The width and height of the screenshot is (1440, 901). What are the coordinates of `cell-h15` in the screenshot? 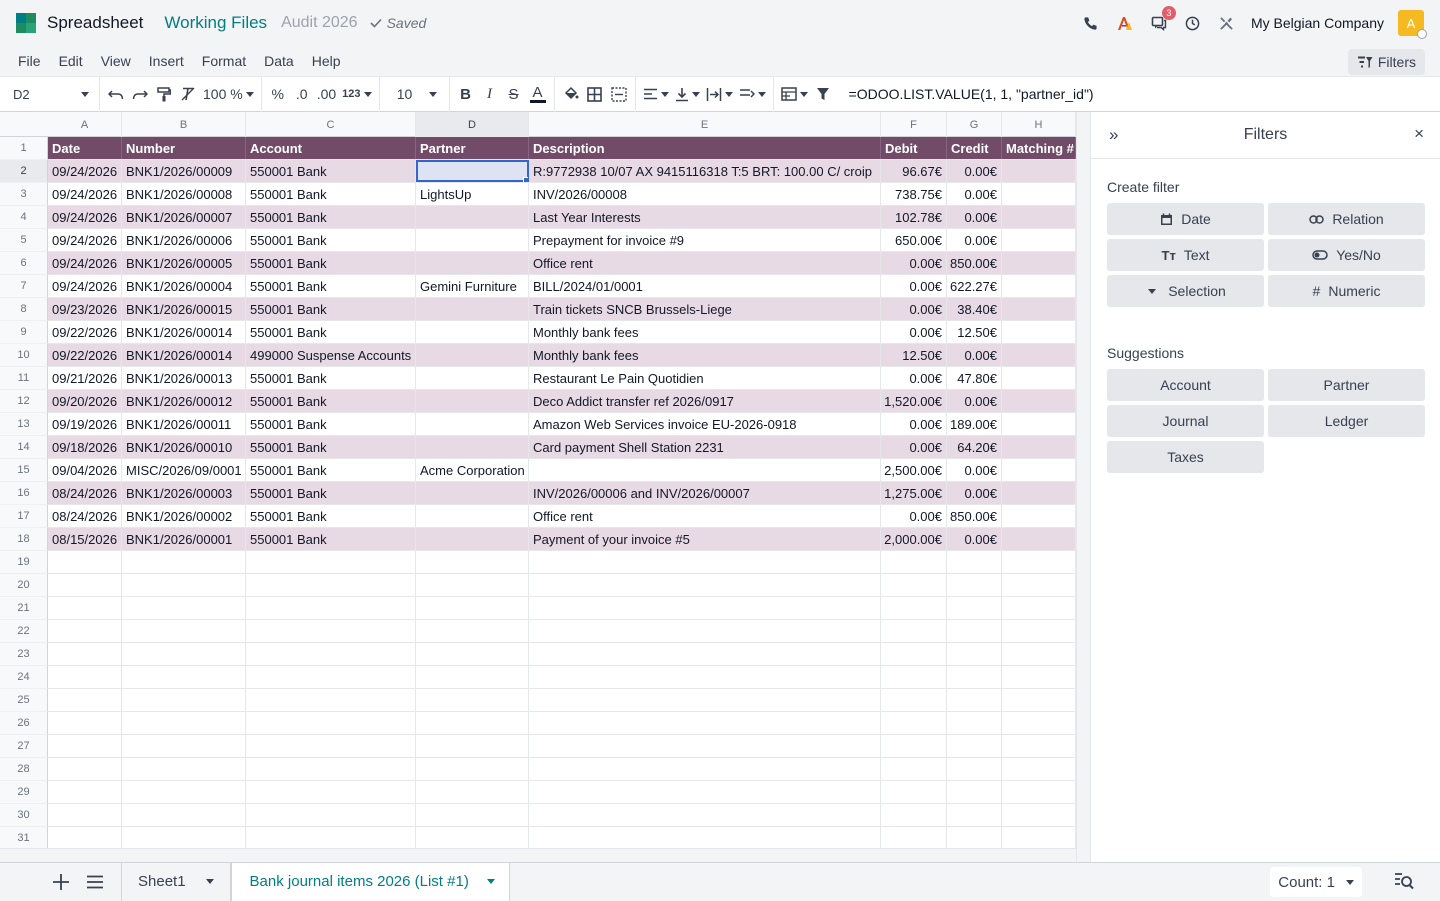 It's located at (1039, 470).